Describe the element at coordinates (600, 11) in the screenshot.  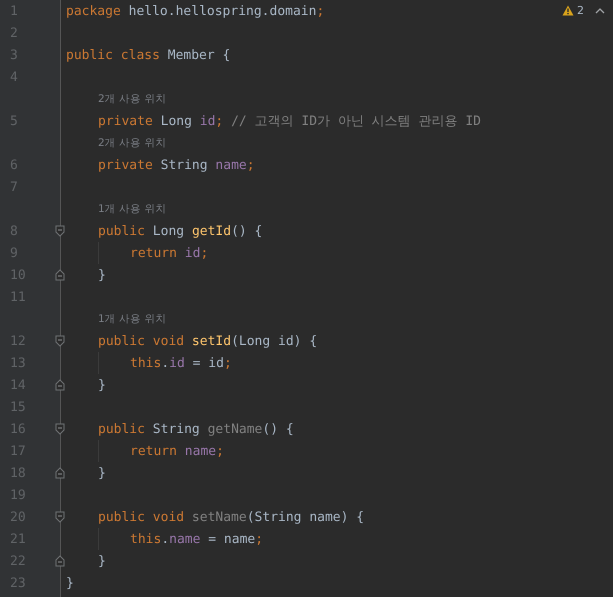
I see `caret-up-icon` at that location.